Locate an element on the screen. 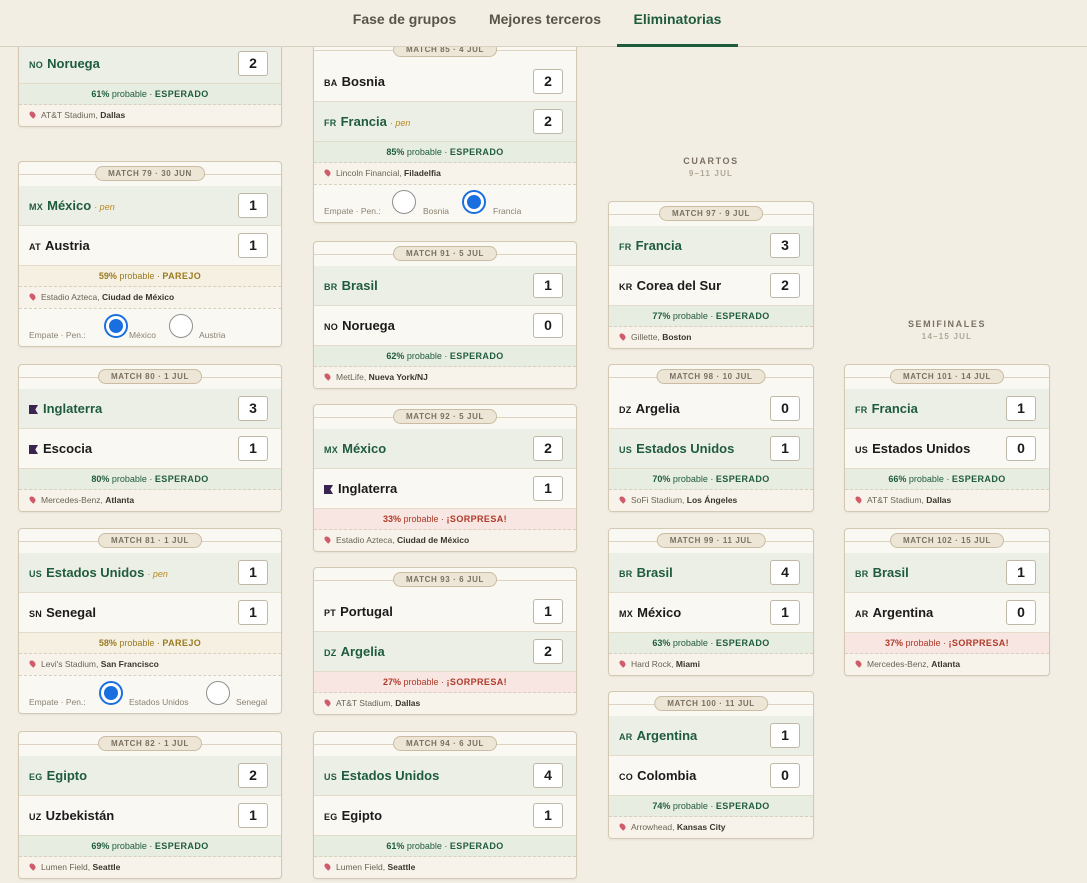 This screenshot has height=883, width=1087. team-row: Escocia 1 is located at coordinates (150, 449).